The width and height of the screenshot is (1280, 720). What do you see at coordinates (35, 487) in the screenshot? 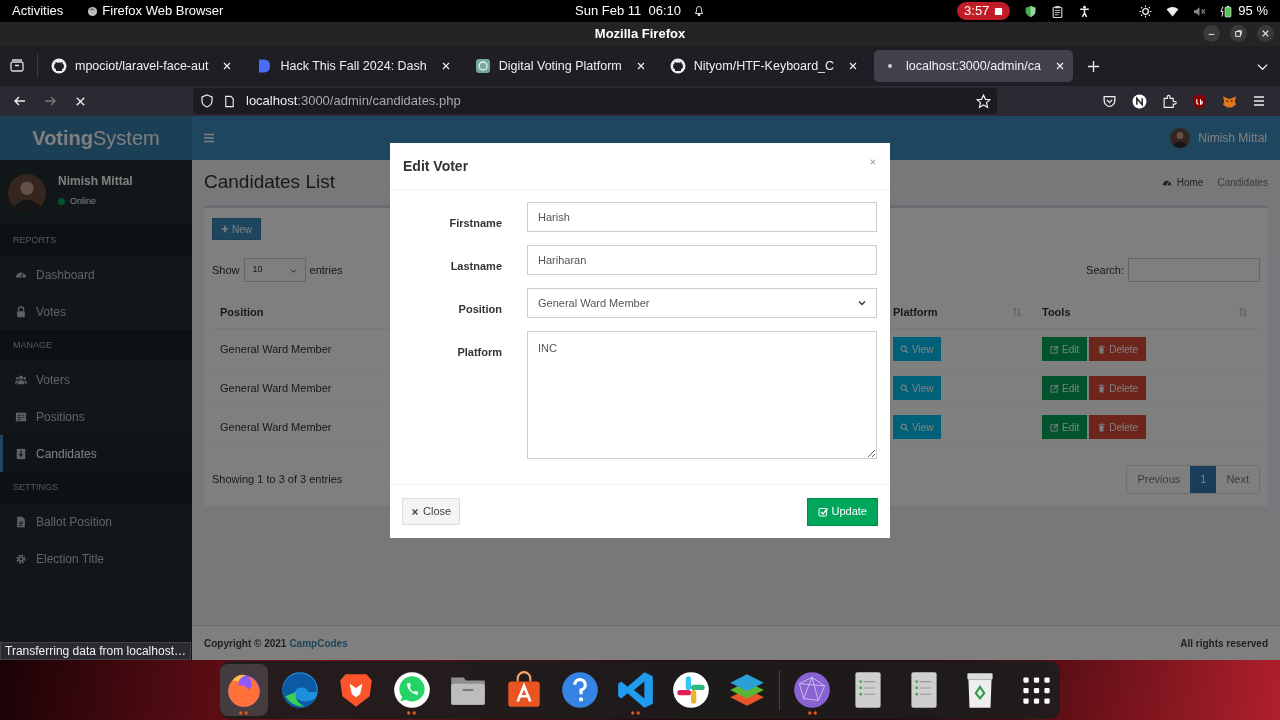
I see `section-header: SETTINGS` at bounding box center [35, 487].